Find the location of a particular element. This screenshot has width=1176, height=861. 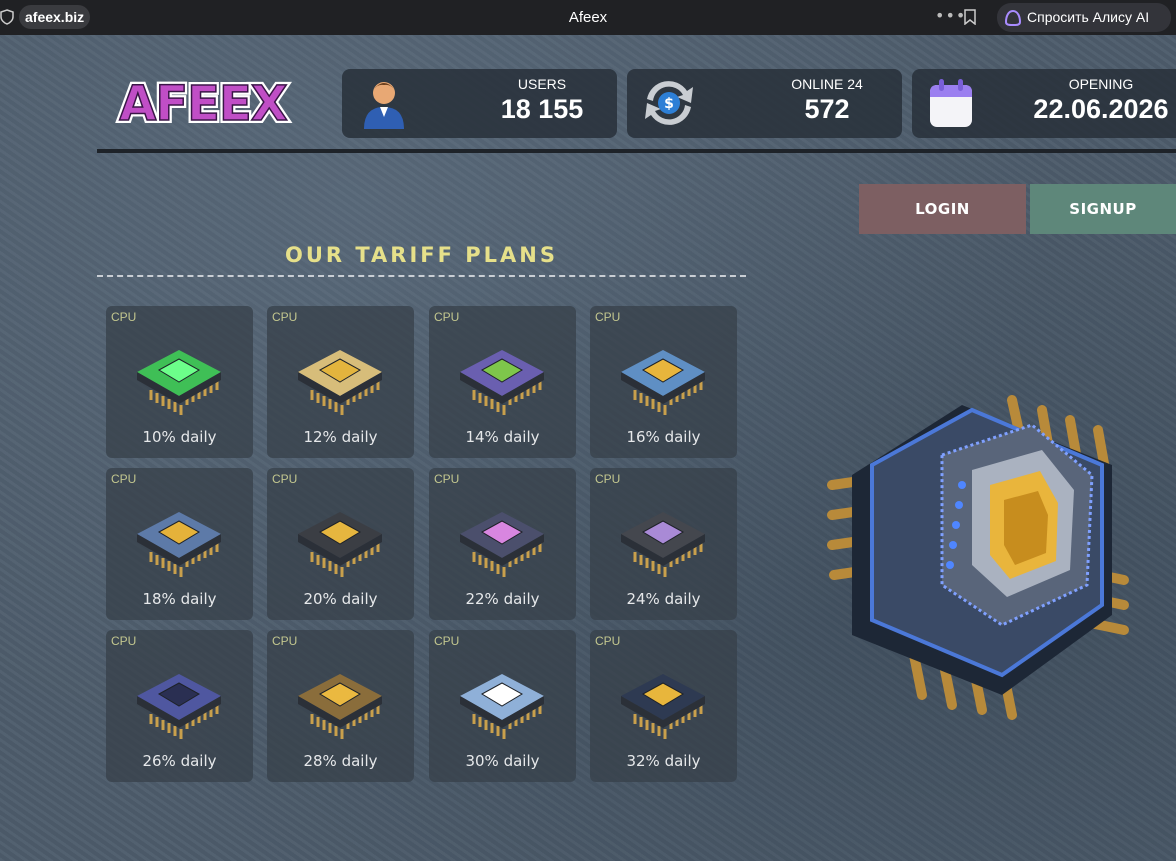

plan-card: CPU 10% daily is located at coordinates (179, 382).